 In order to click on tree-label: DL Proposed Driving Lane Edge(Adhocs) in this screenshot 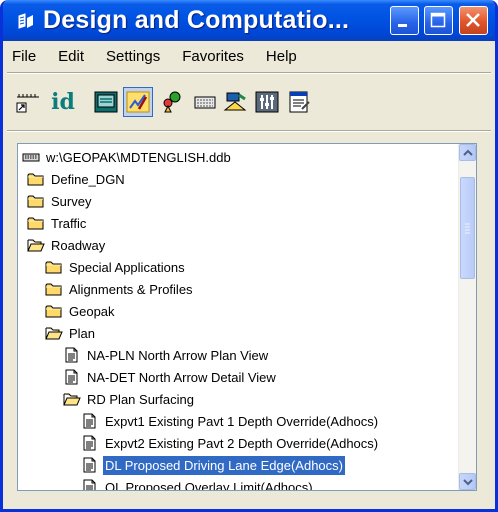, I will do `click(224, 465)`.